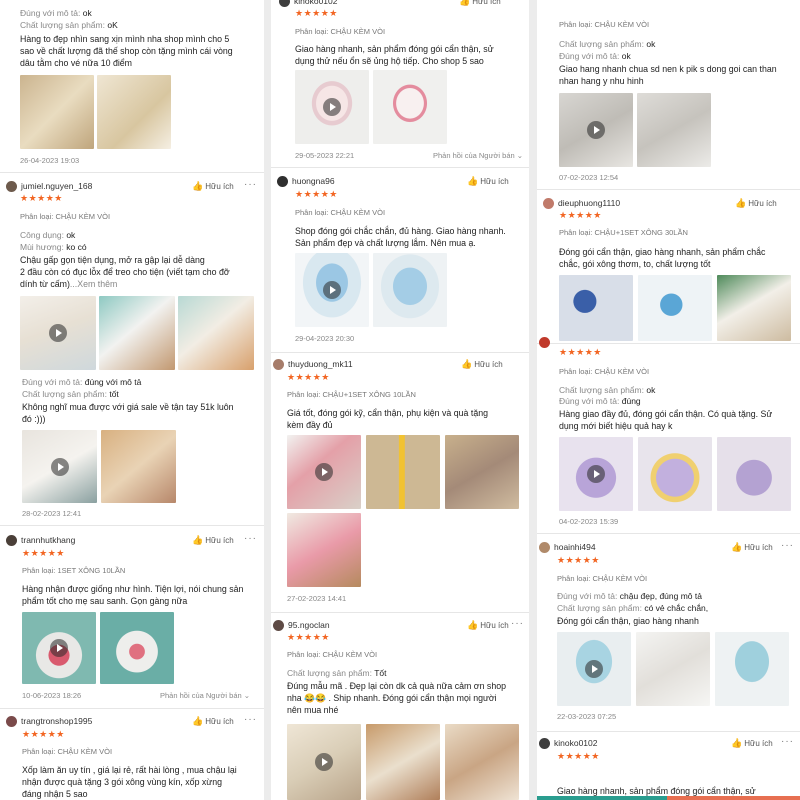 This screenshot has width=800, height=800. What do you see at coordinates (589, 203) in the screenshot?
I see `username: dieuphuong1110` at bounding box center [589, 203].